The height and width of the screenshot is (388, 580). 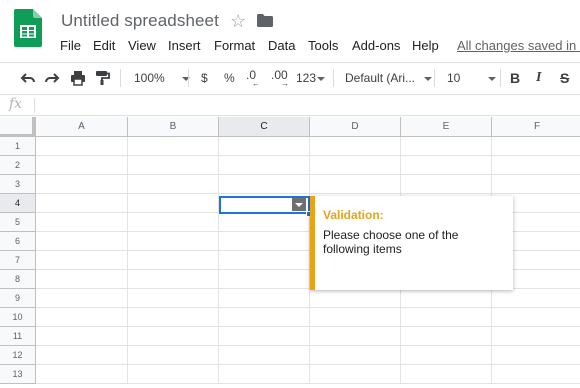 I want to click on column-header-a: A, so click(x=82, y=127).